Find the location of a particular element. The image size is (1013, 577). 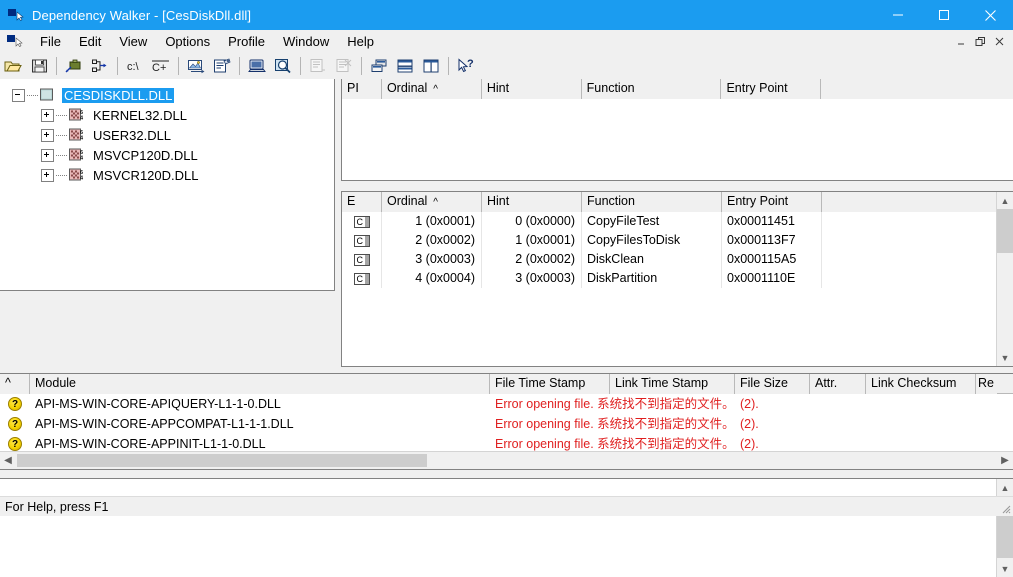

menu-profile: Profile is located at coordinates (246, 41).